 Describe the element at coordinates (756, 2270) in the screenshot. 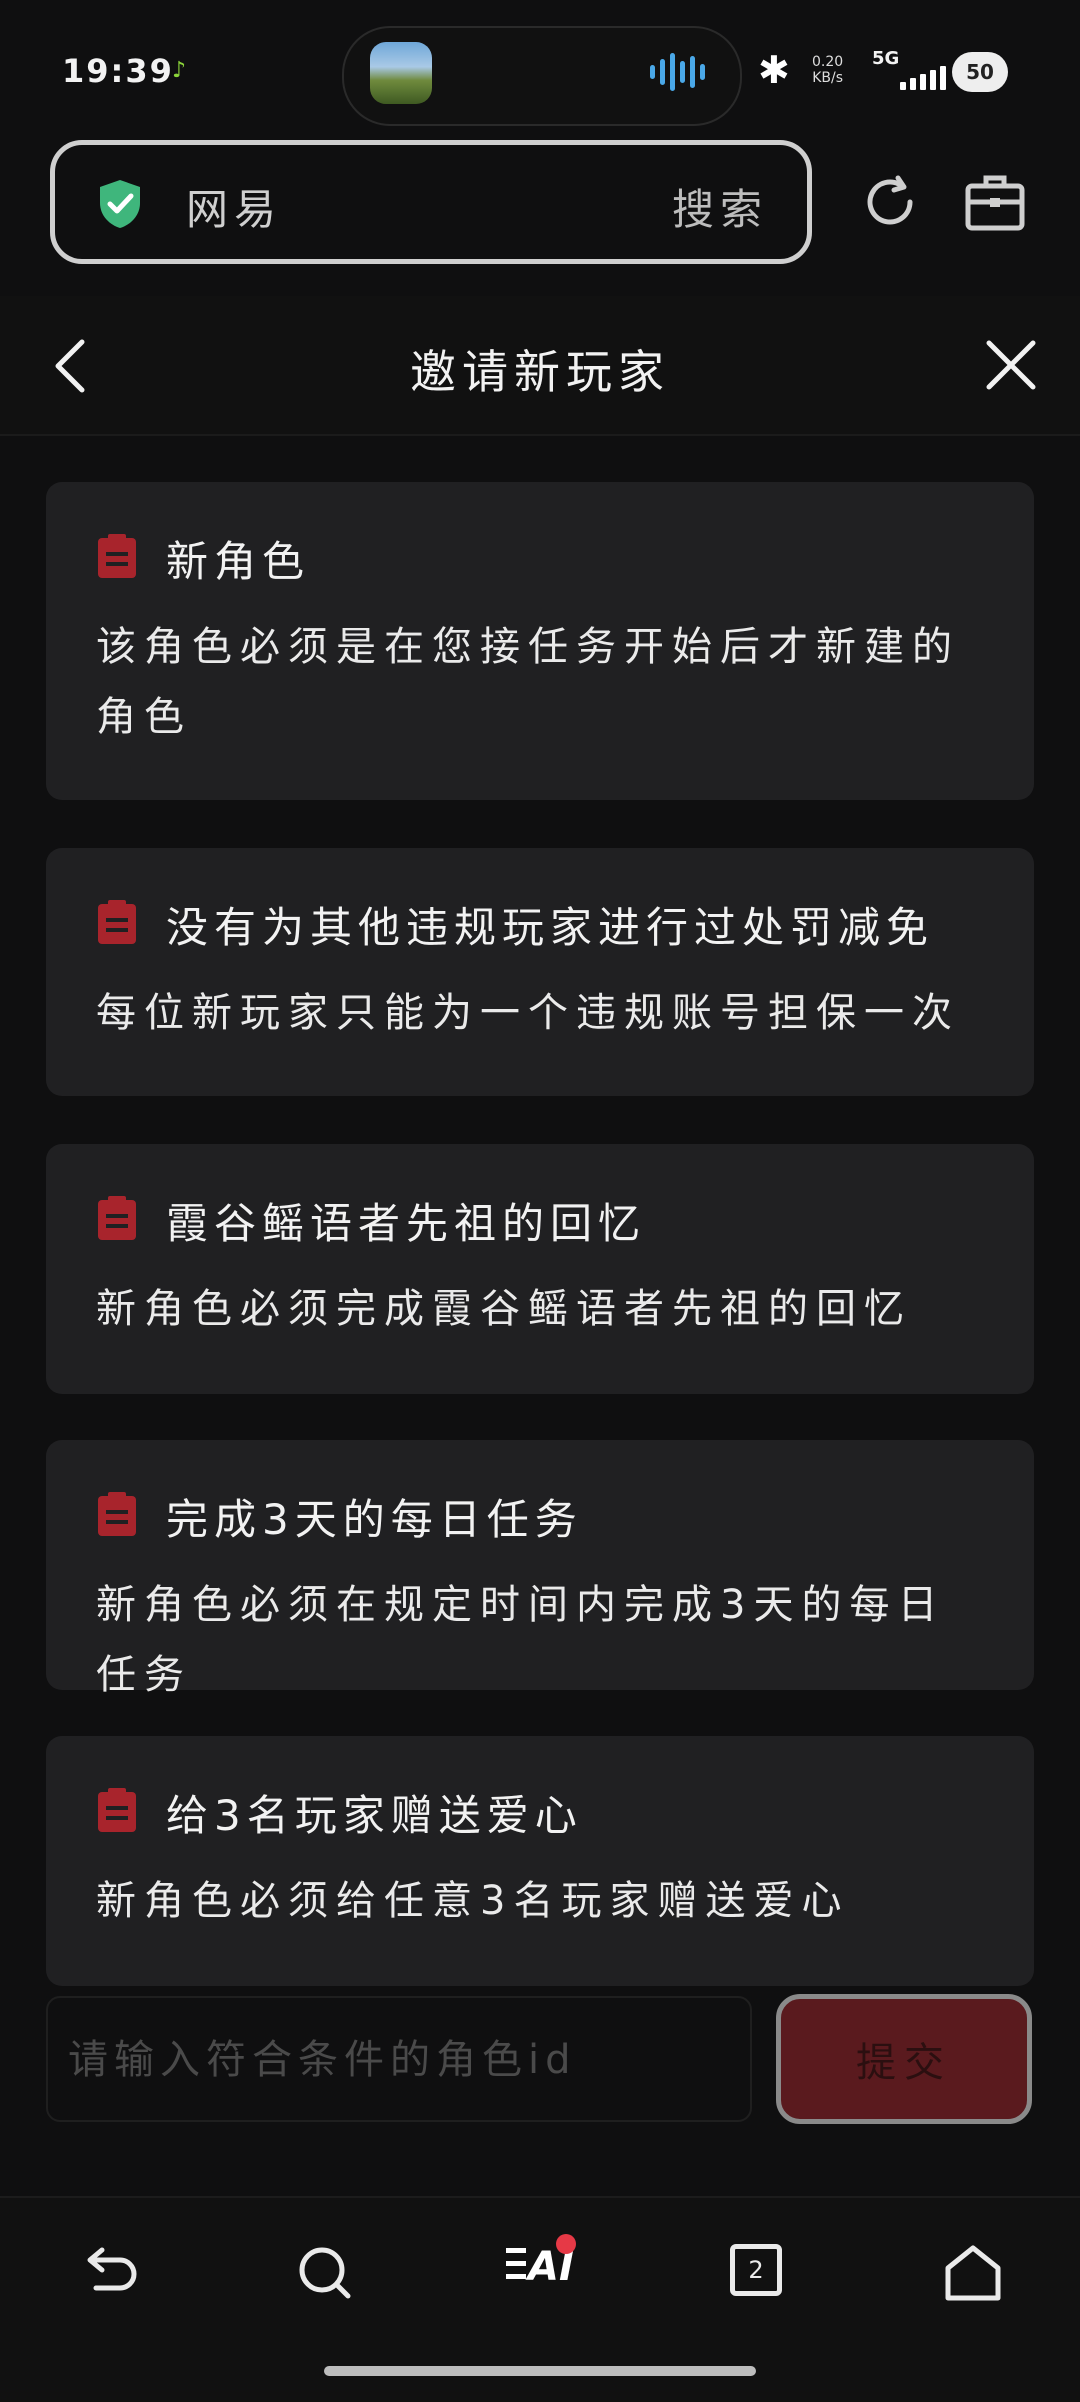

I see `tabs-button: 2` at that location.